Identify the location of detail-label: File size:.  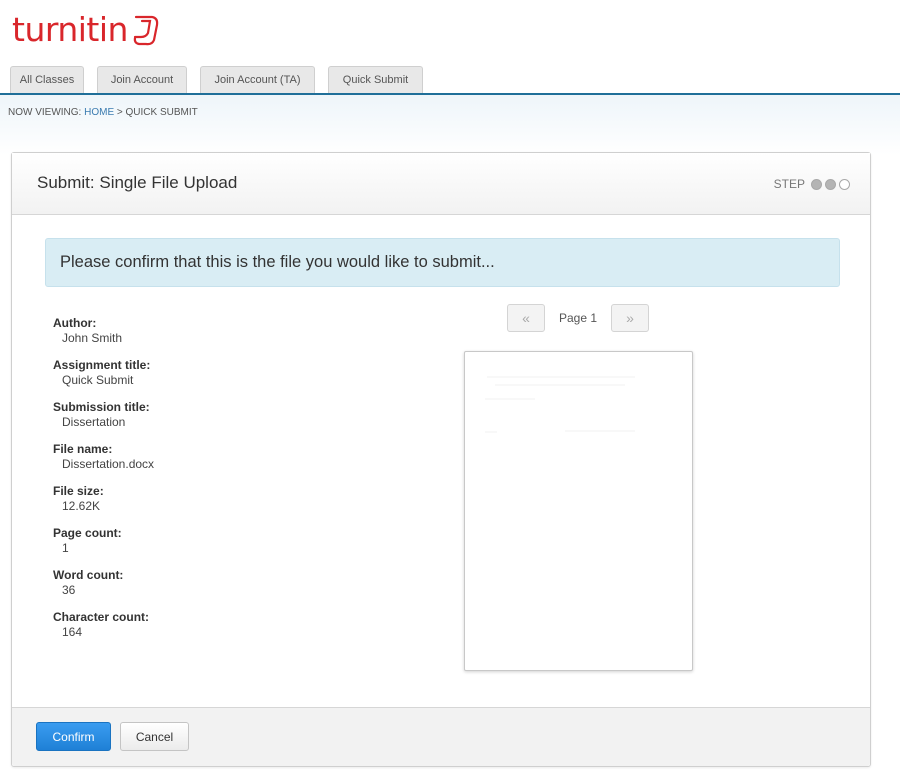
(78, 491).